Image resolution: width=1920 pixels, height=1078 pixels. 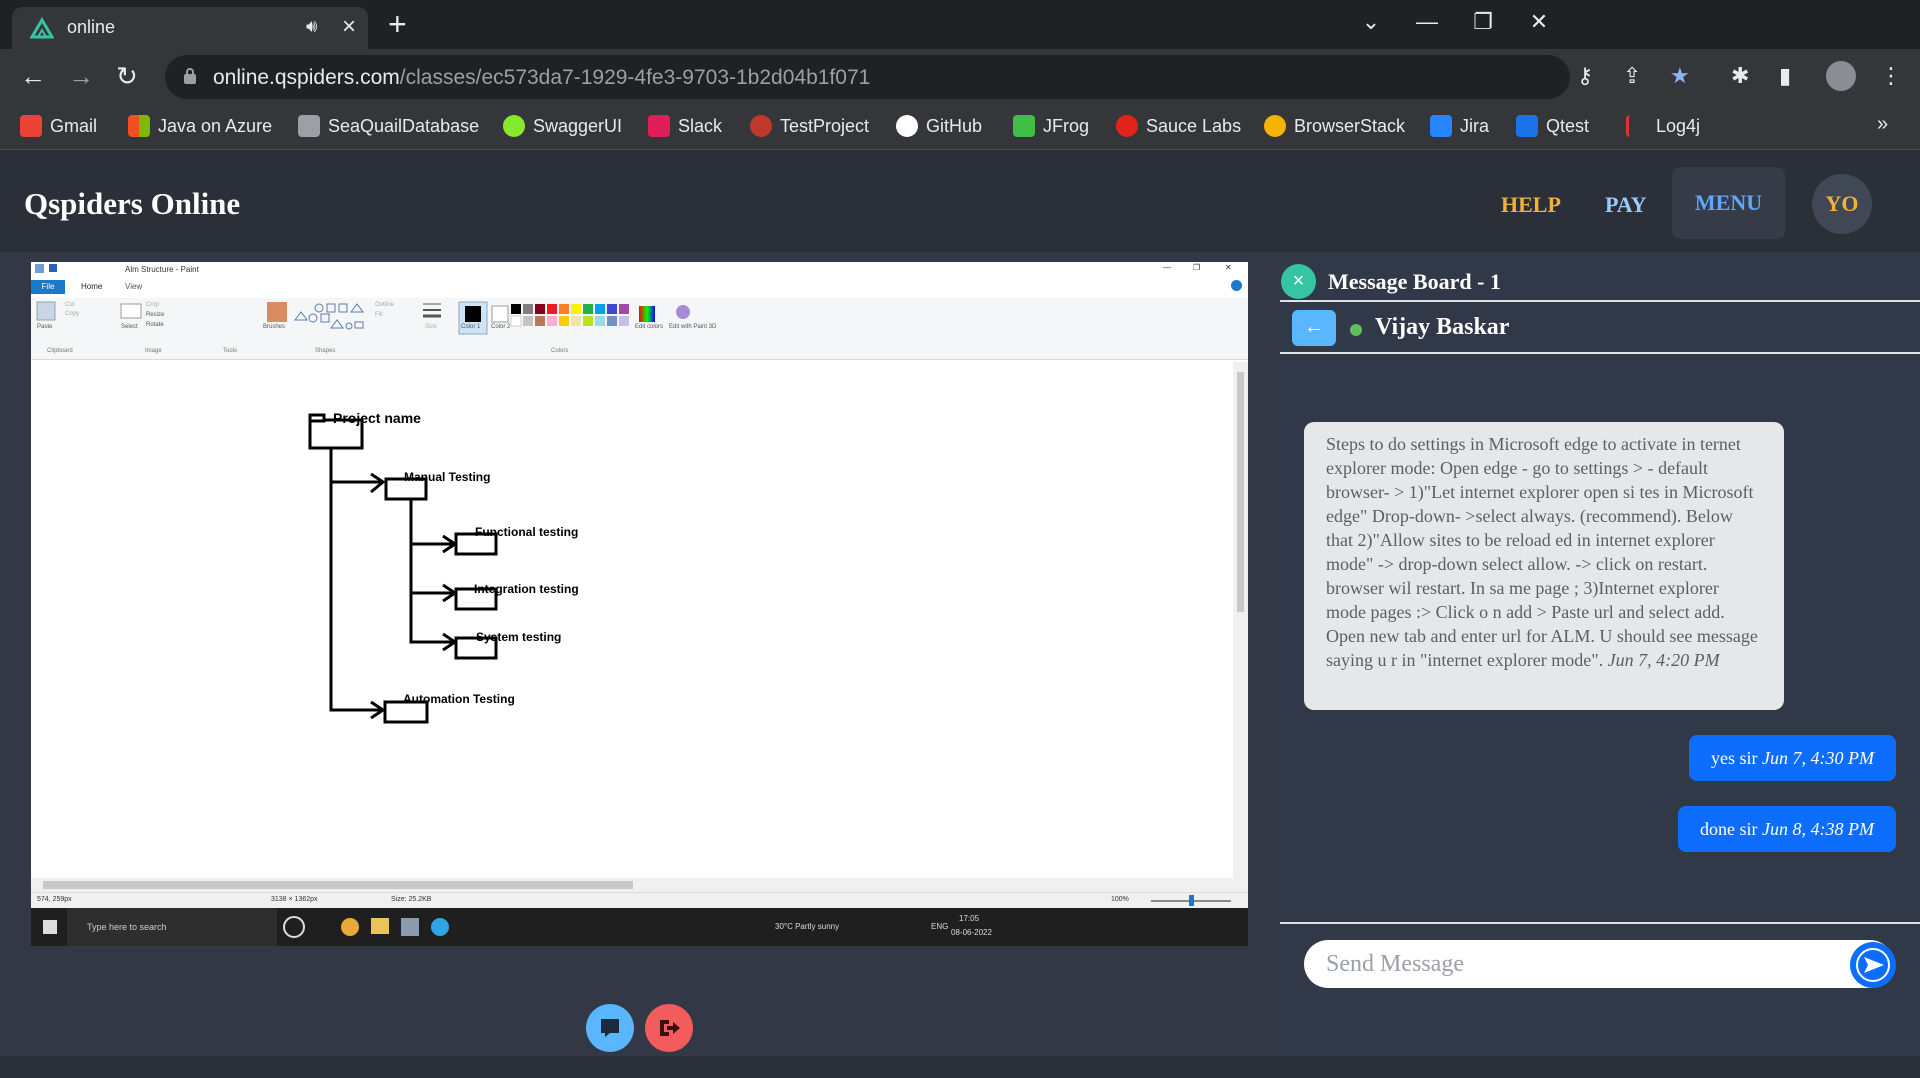 I want to click on paint-zoom: 100%, so click(x=1120, y=899).